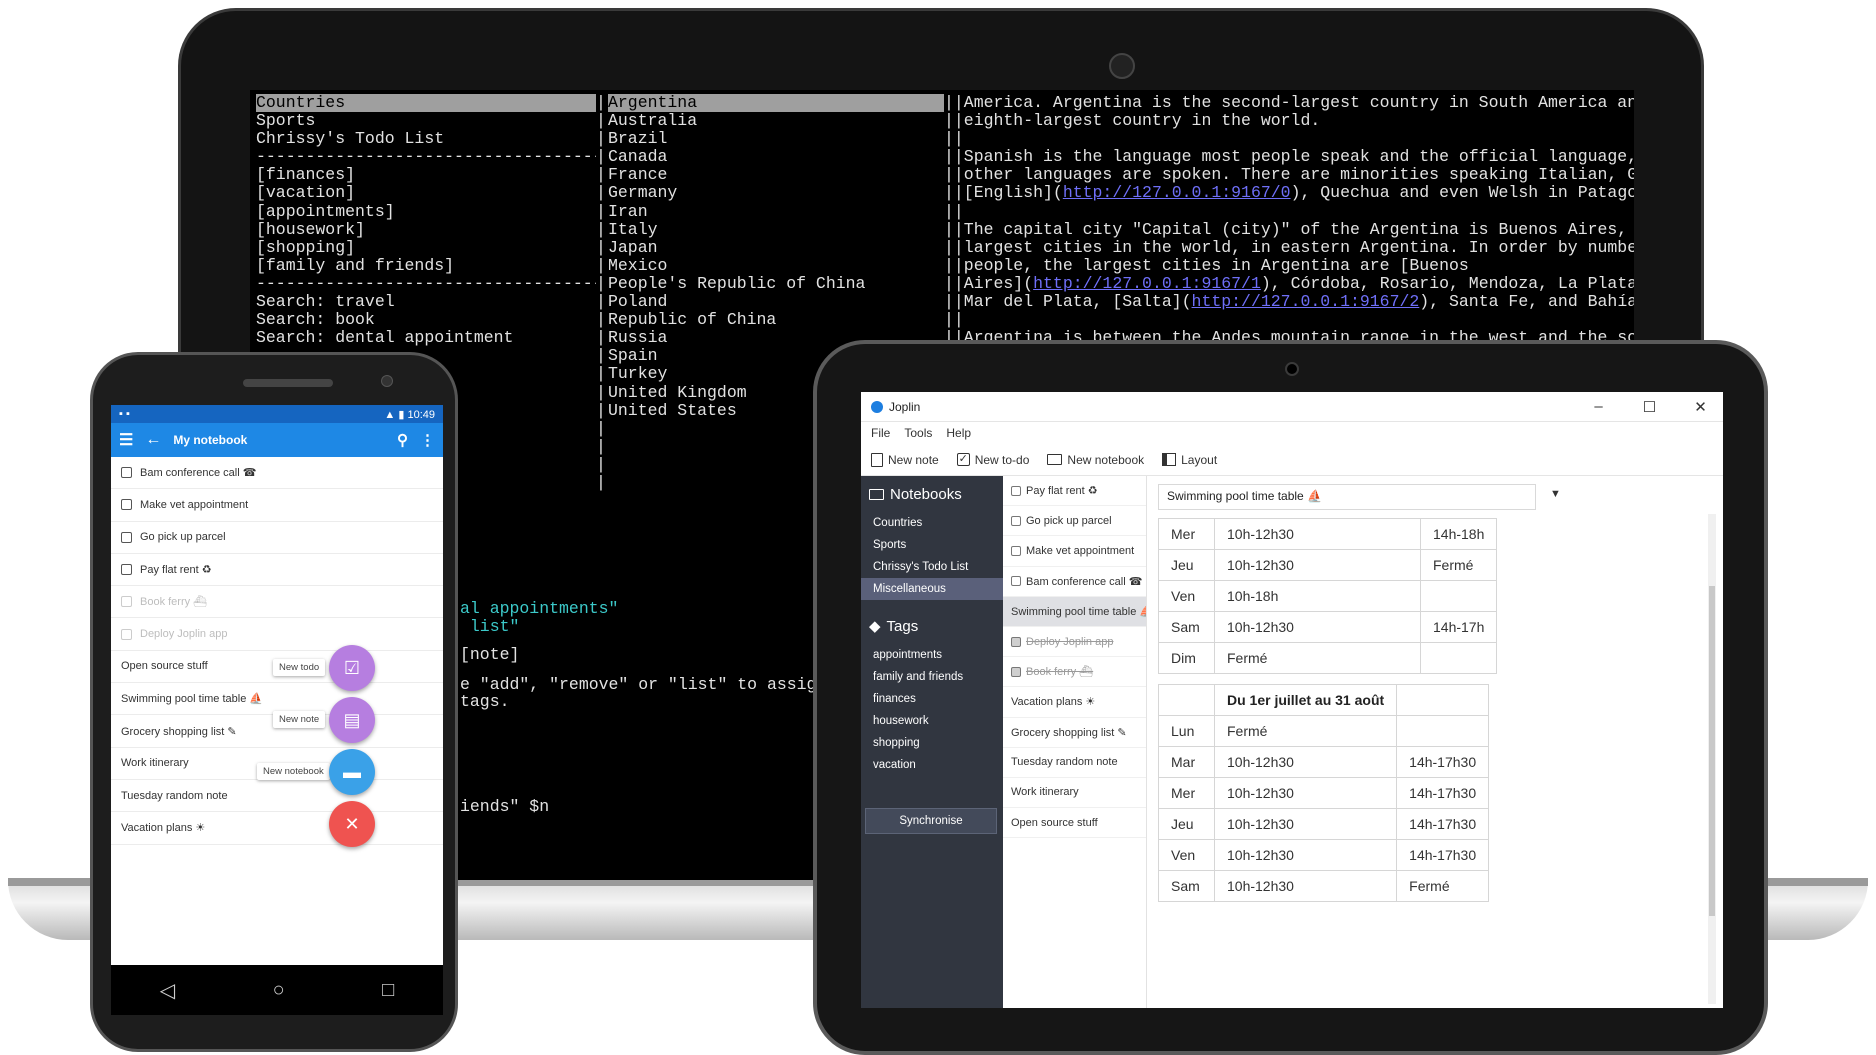  Describe the element at coordinates (426, 230) in the screenshot. I see `terminal-notebook-item: [housework]` at that location.